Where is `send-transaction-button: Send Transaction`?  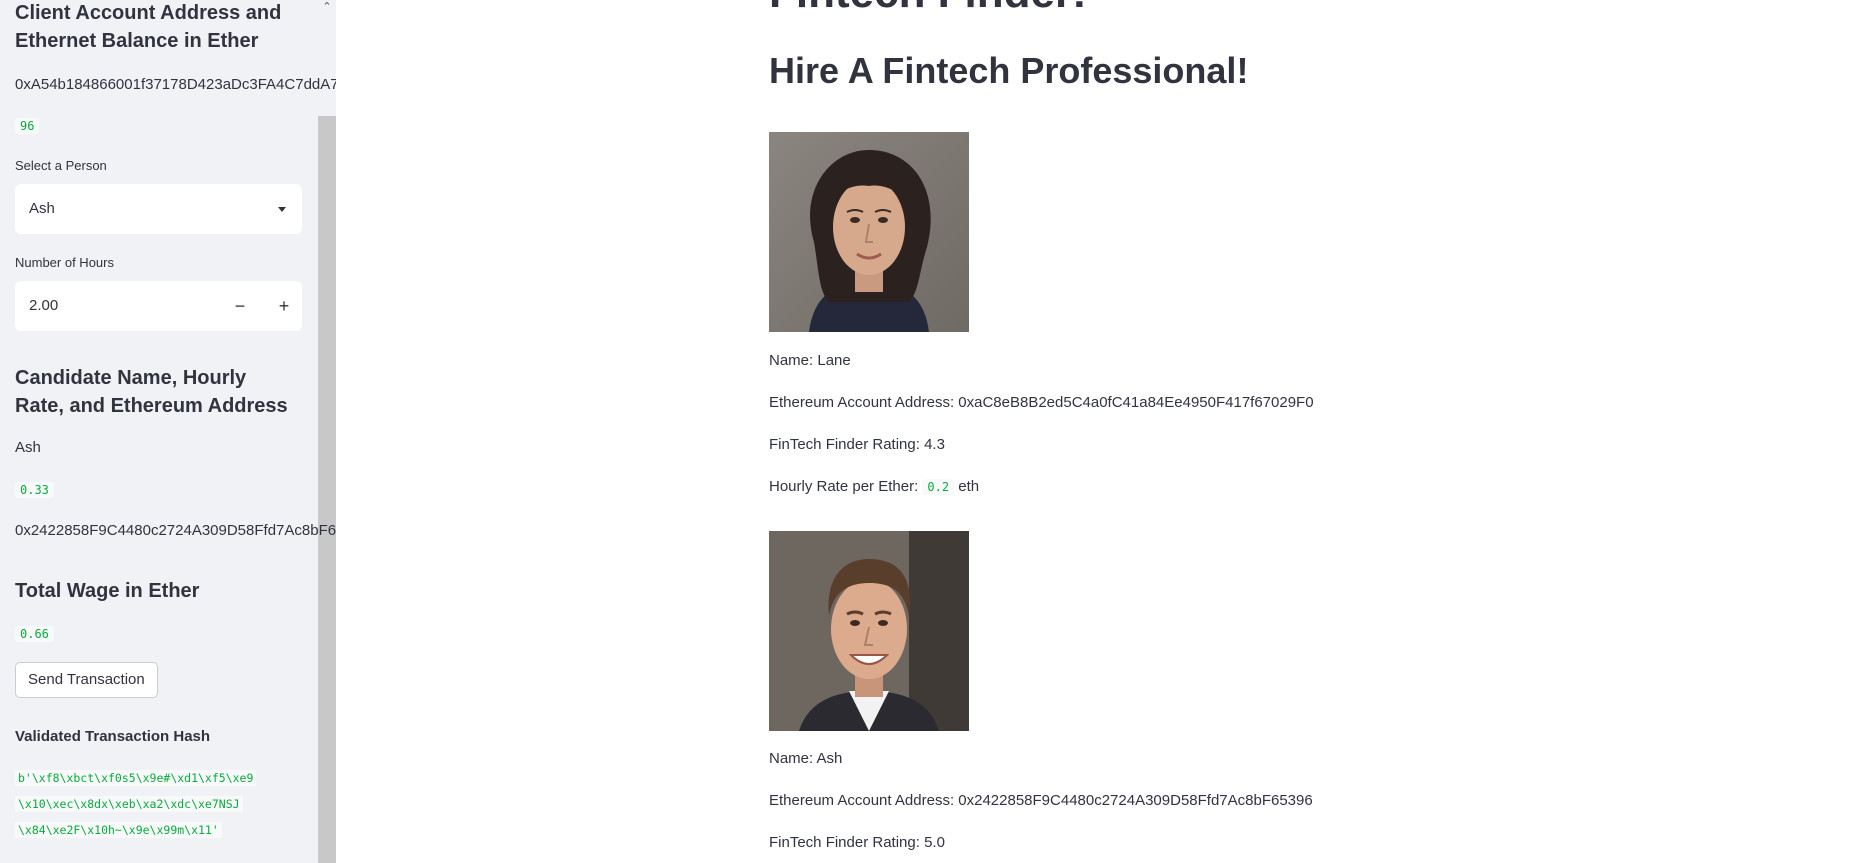 send-transaction-button: Send Transaction is located at coordinates (86, 680).